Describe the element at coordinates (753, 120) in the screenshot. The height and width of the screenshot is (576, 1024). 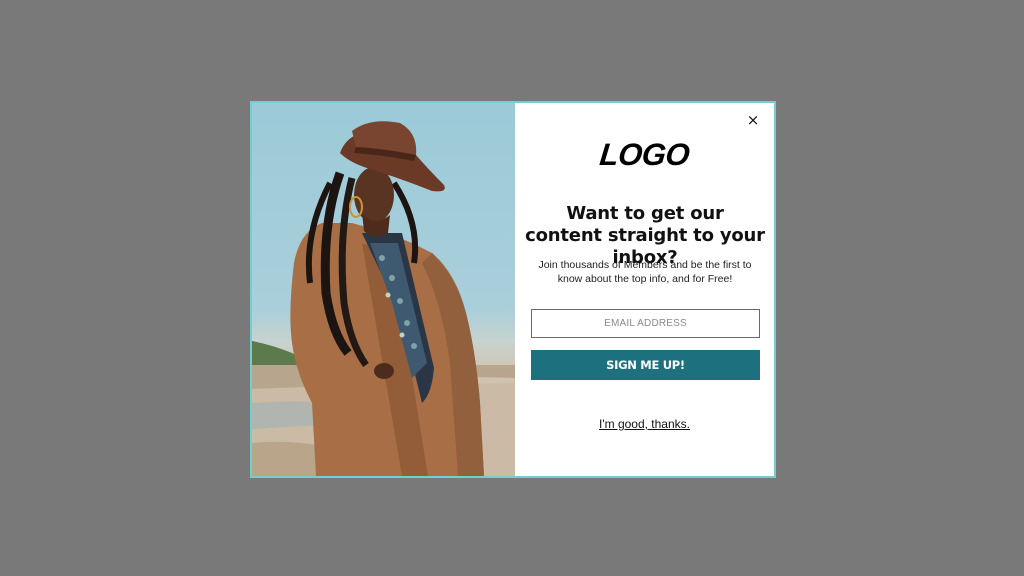
I see `close-icon: ×` at that location.